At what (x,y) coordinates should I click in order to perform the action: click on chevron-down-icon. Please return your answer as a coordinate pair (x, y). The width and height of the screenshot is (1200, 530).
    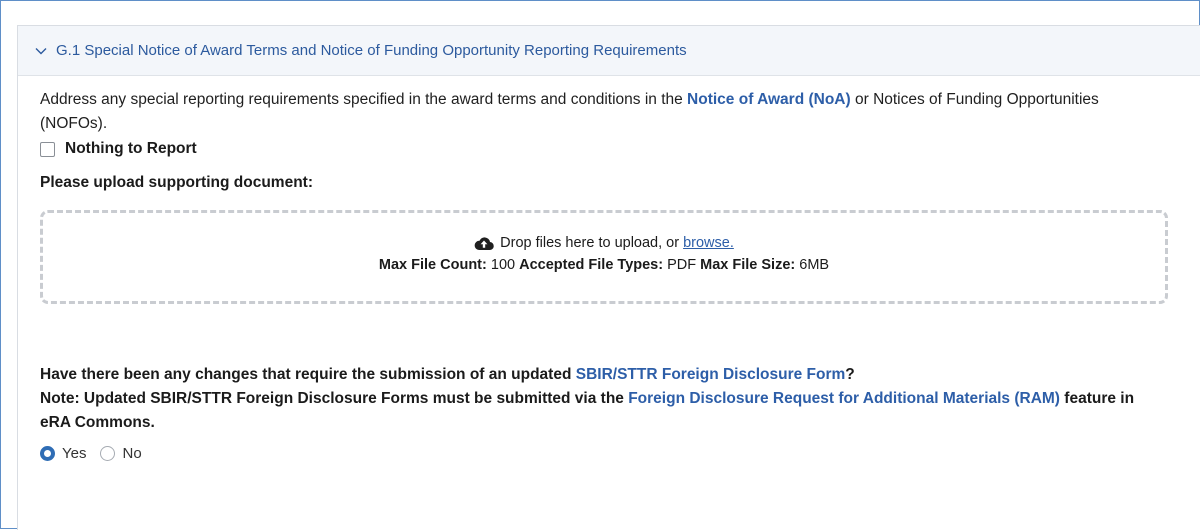
    Looking at the image, I should click on (41, 51).